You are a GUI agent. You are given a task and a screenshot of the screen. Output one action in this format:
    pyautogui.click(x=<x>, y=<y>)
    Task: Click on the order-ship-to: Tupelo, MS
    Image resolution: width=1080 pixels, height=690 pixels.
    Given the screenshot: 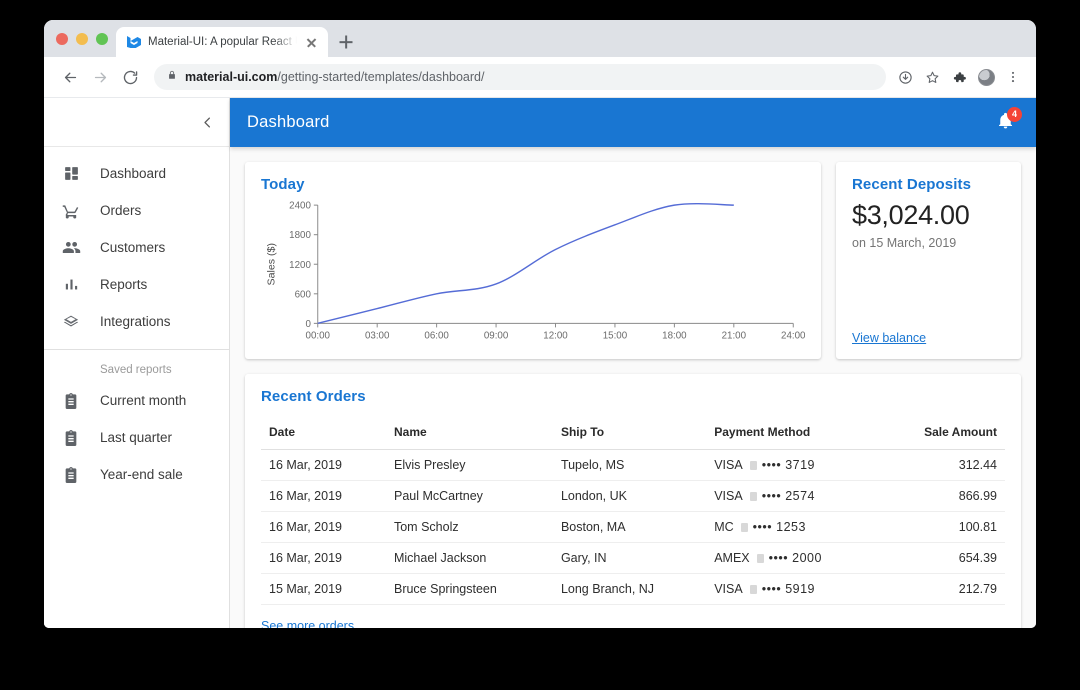 What is the action you would take?
    pyautogui.click(x=629, y=465)
    